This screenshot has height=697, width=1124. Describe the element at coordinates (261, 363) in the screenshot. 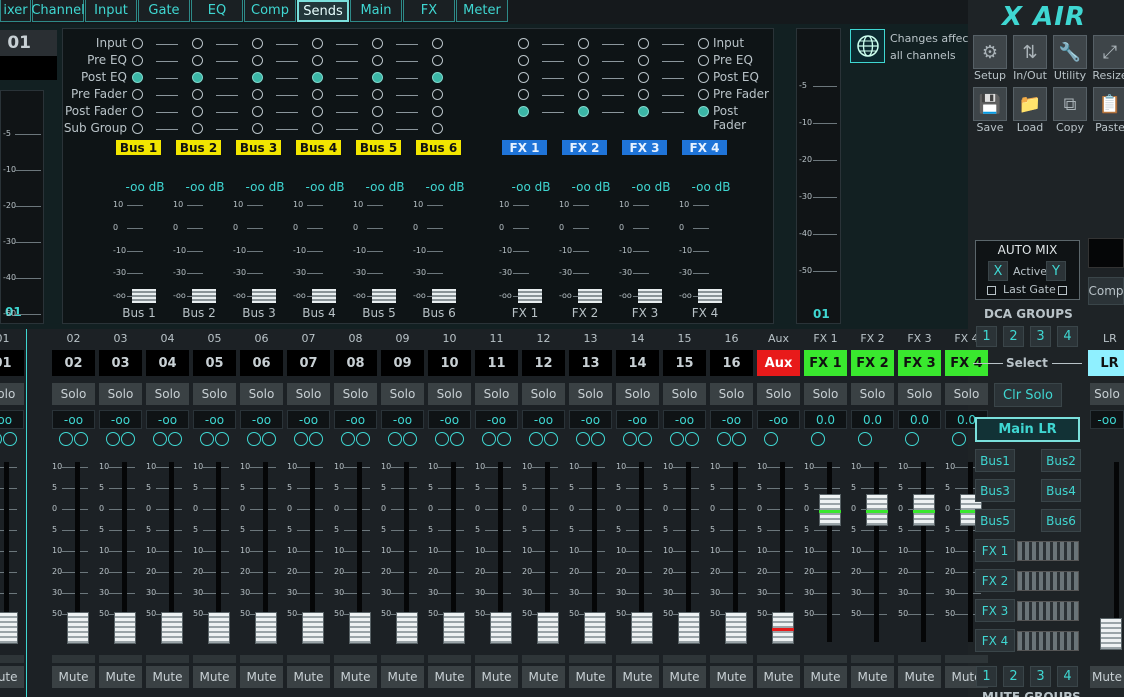

I see `channel-name-5: 06` at that location.